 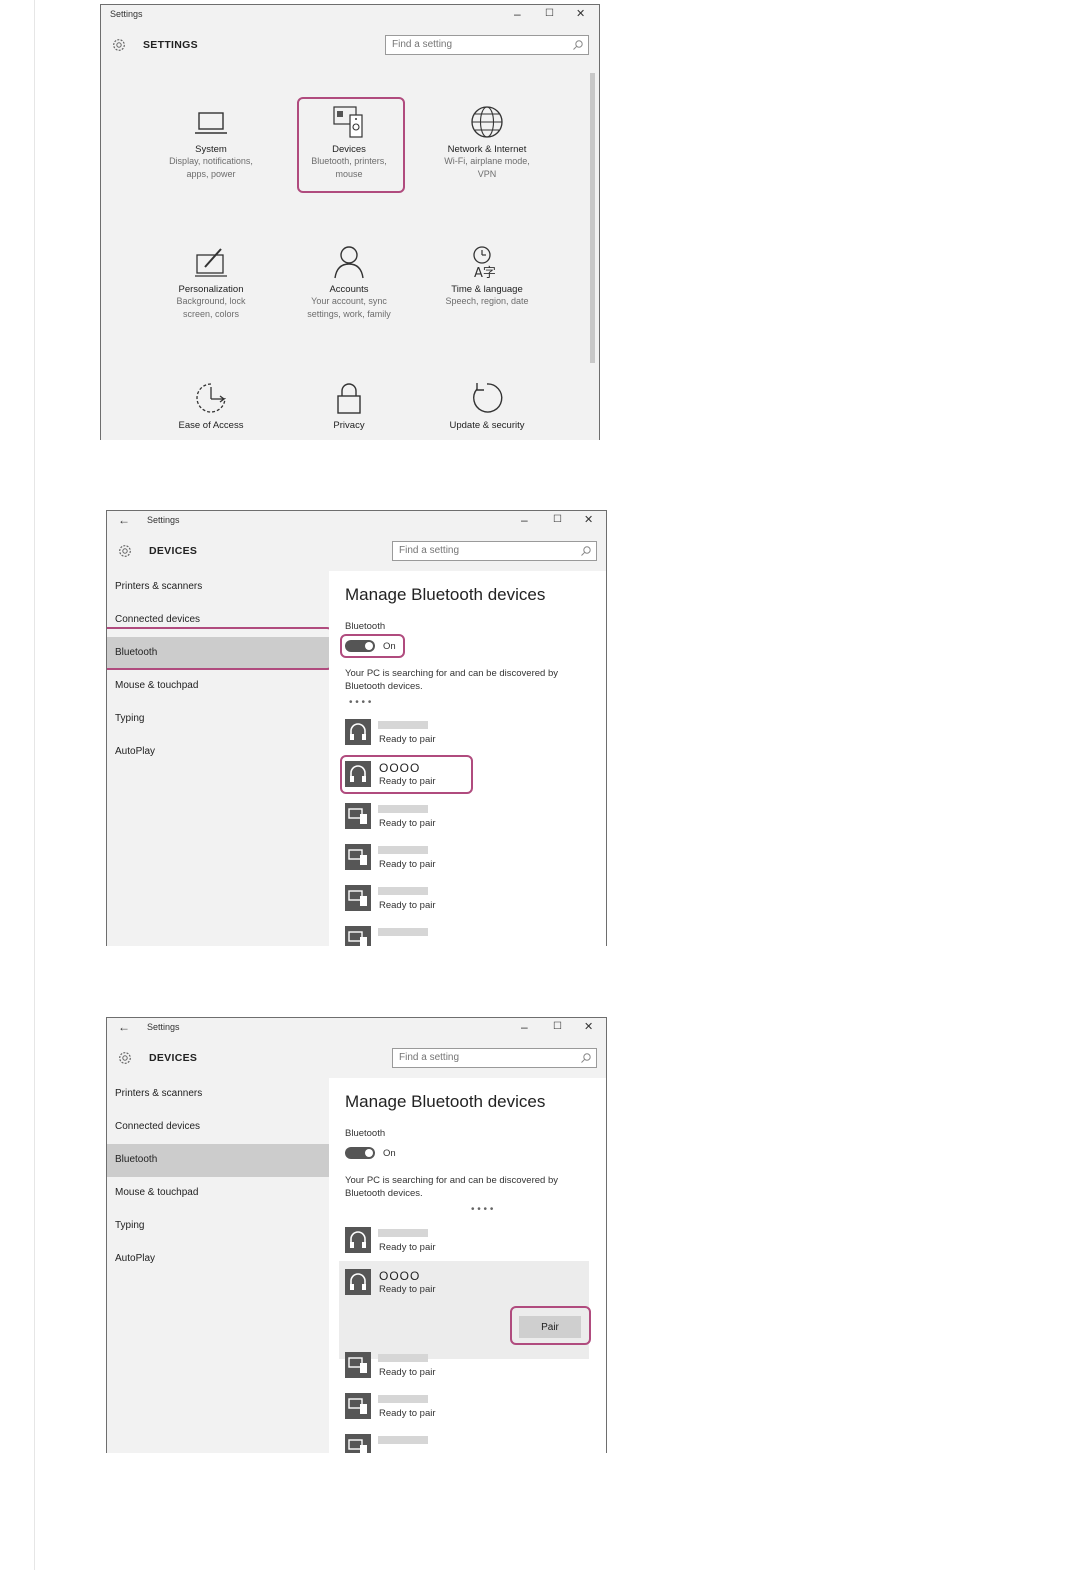 I want to click on refresh-icon, so click(x=488, y=398).